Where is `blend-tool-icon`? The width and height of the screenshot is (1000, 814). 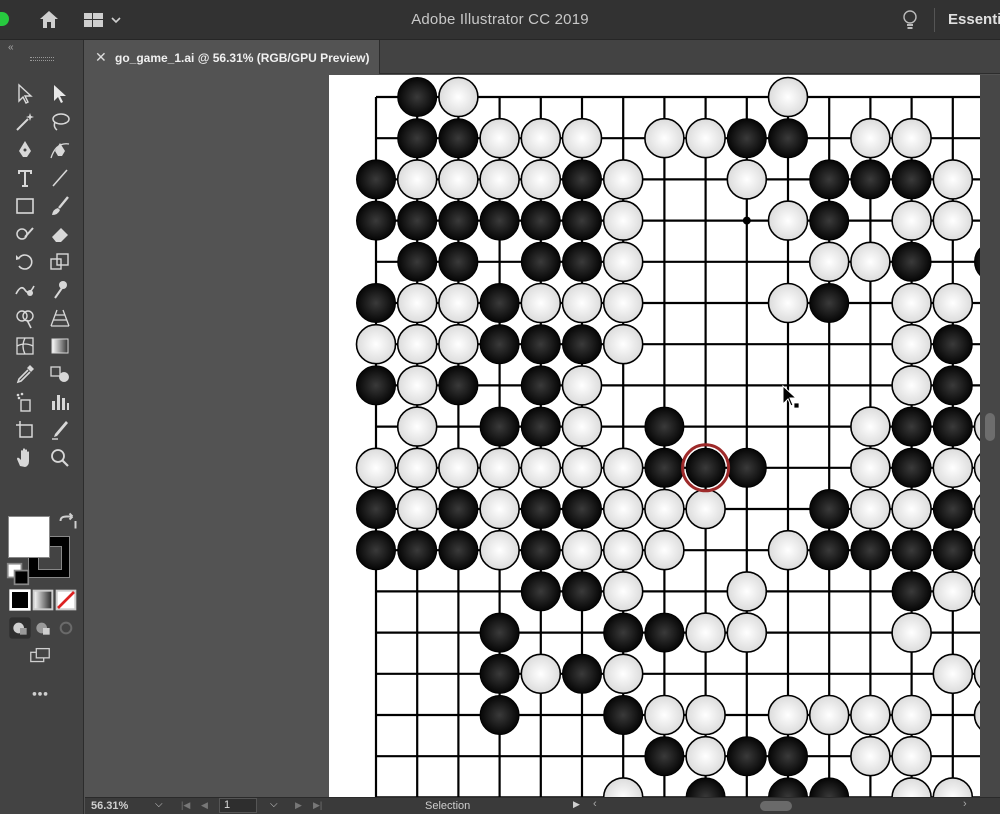
blend-tool-icon is located at coordinates (60, 374).